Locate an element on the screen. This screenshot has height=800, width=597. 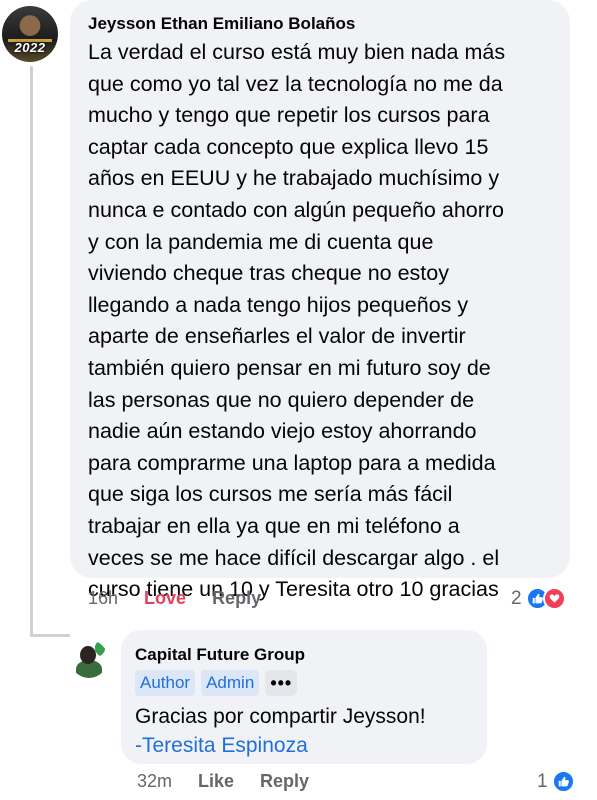
like-button: Like is located at coordinates (216, 781).